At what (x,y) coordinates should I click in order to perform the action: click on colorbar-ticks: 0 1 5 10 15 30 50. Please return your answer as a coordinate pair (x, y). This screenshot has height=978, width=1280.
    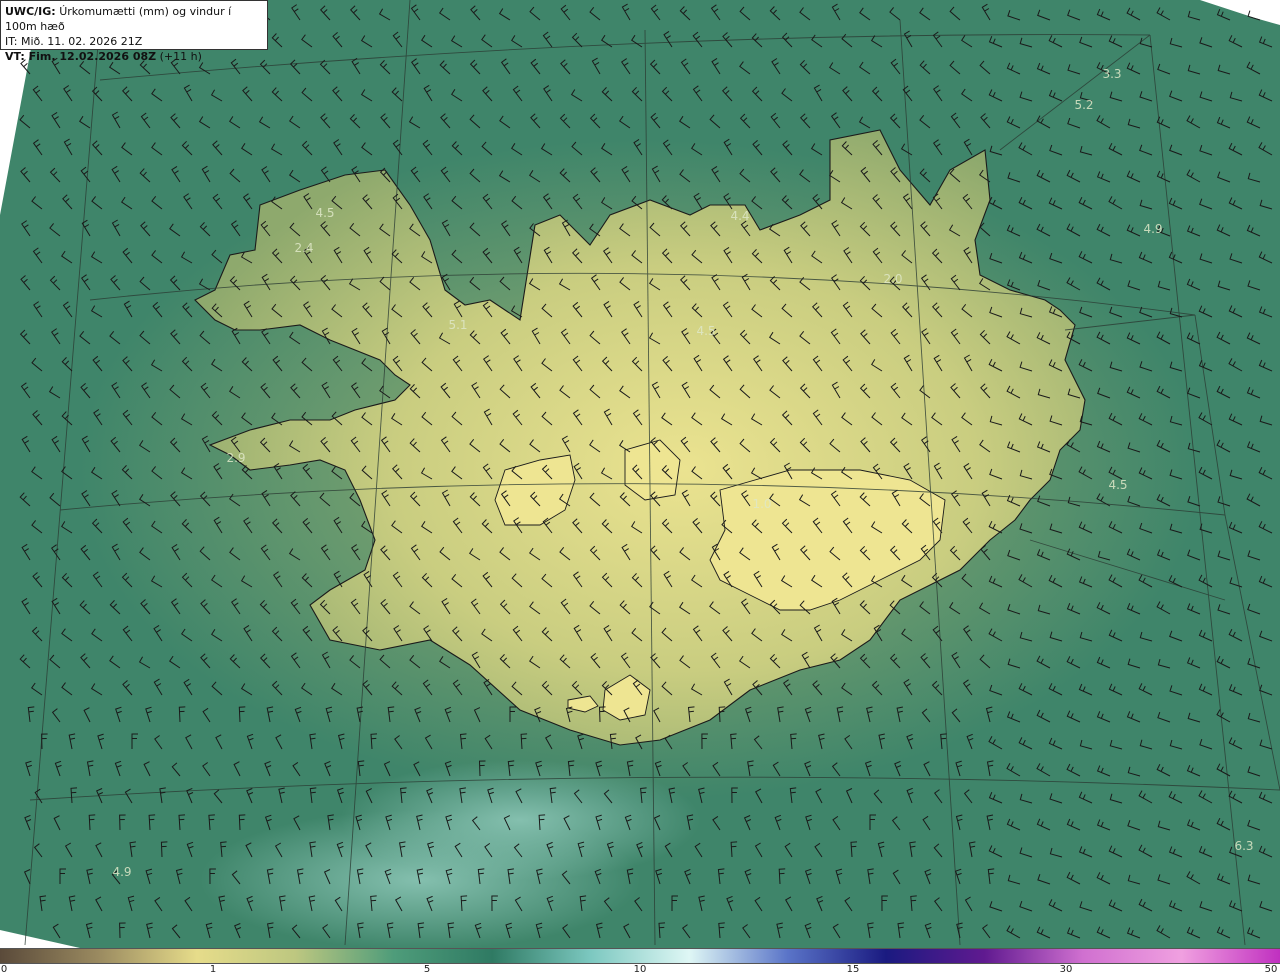
    Looking at the image, I should click on (640, 970).